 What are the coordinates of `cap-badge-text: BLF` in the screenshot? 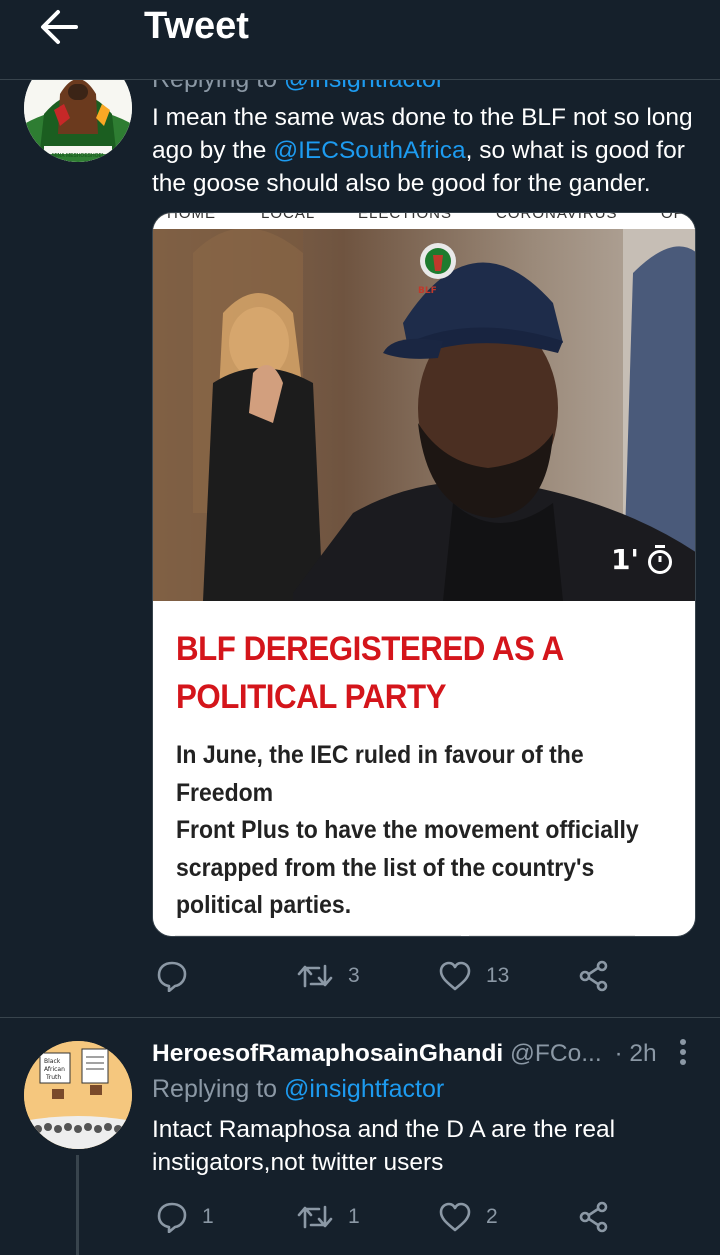 It's located at (427, 291).